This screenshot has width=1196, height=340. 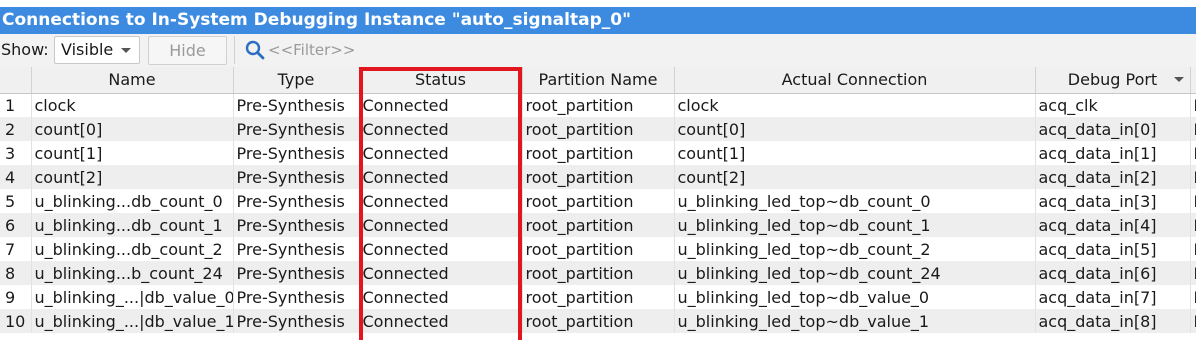 I want to click on row-index: 8, so click(x=16, y=273).